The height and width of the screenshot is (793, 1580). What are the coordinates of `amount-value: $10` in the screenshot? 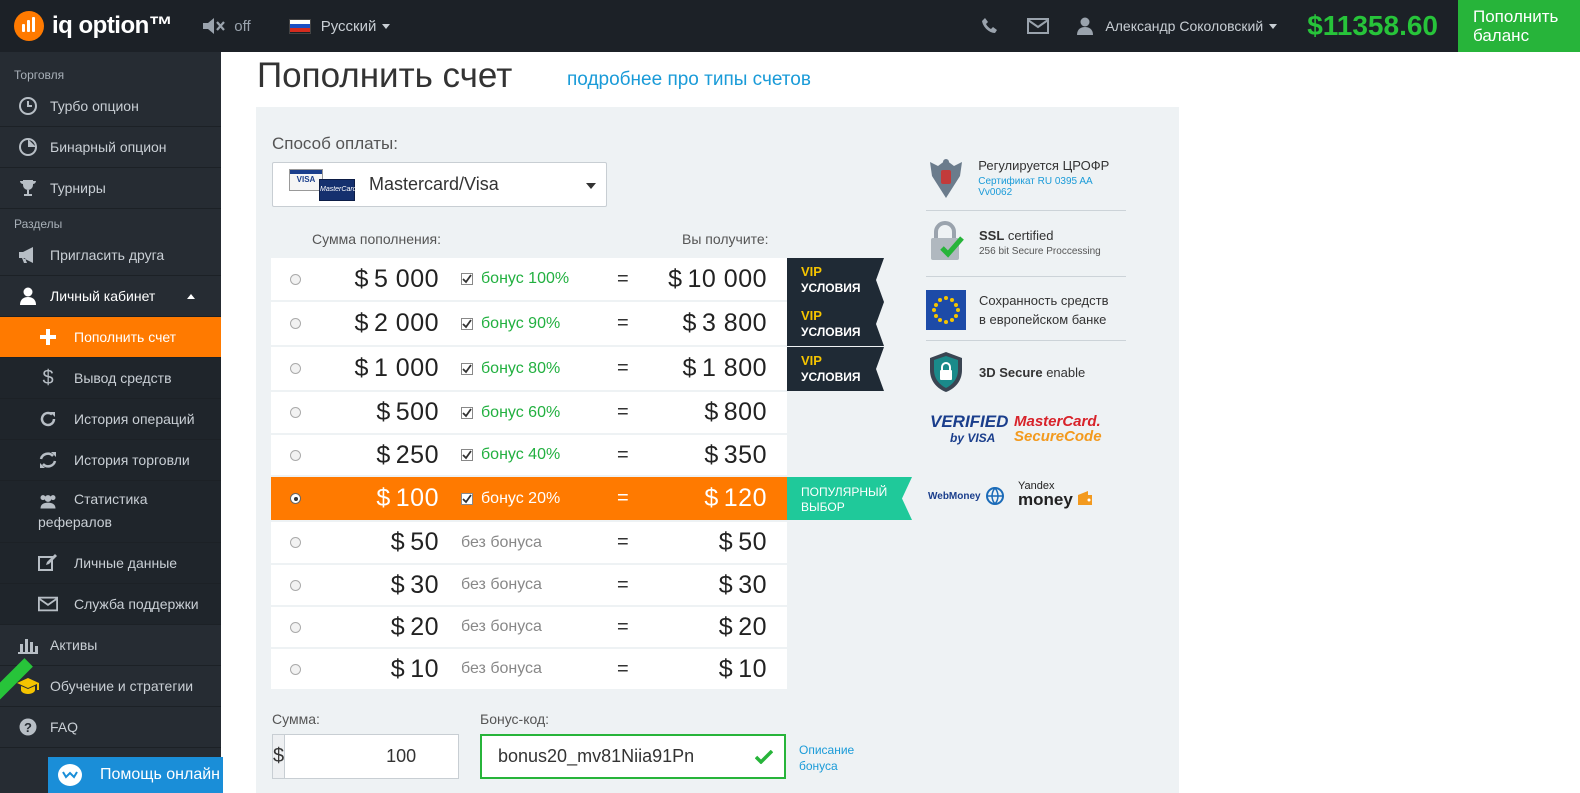 It's located at (414, 668).